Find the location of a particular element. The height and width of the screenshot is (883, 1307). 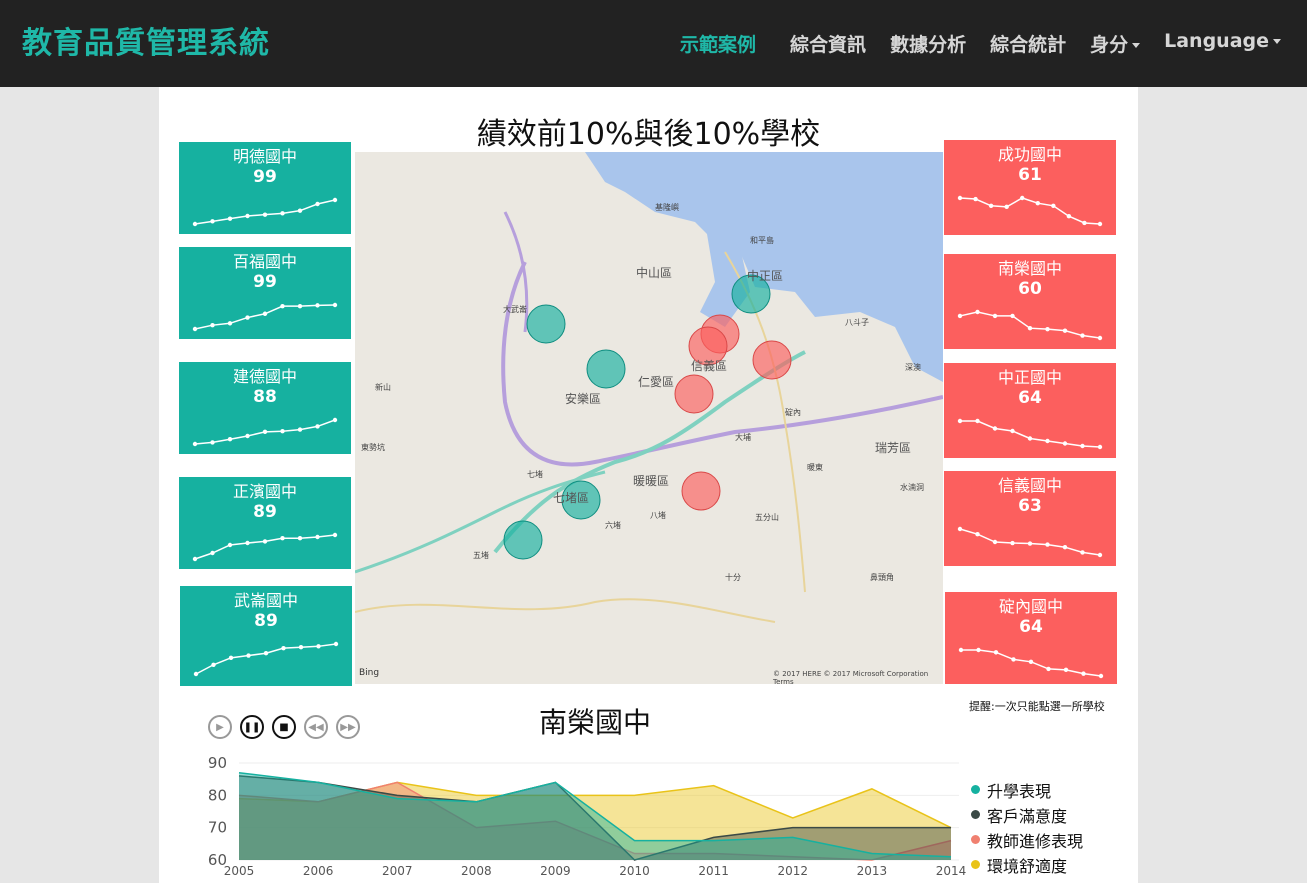

nav-language-label: Language is located at coordinates (1216, 41).